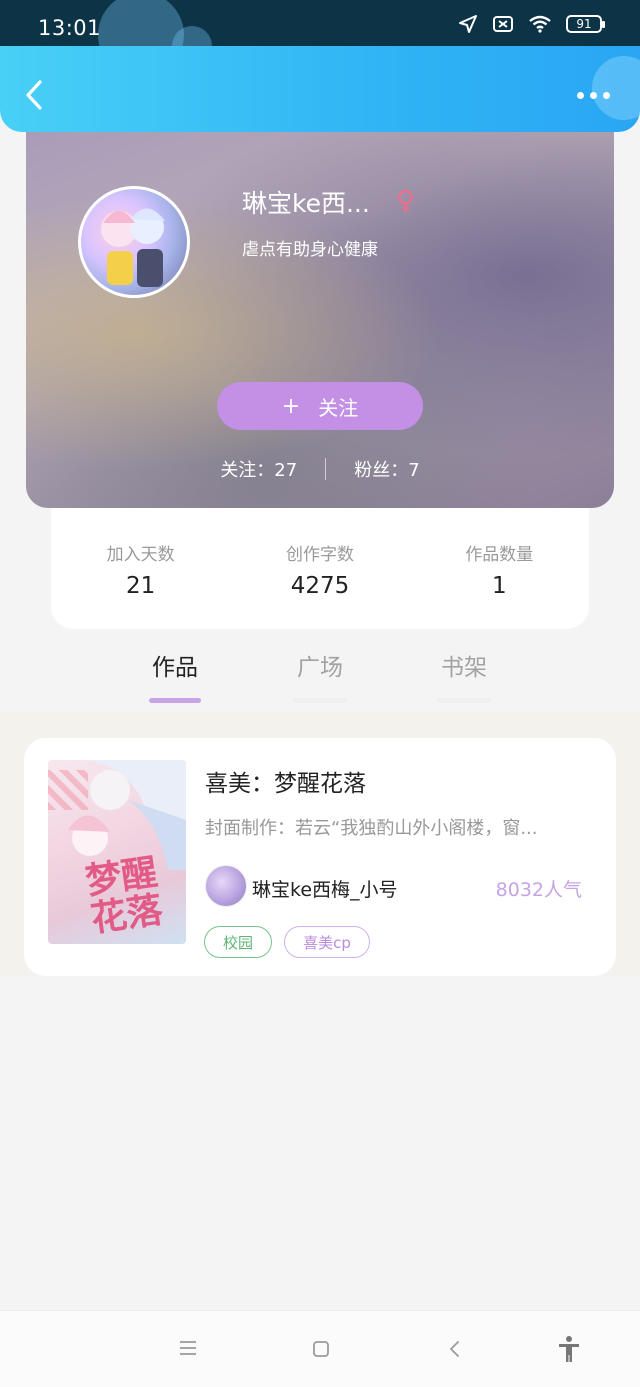 This screenshot has height=1387, width=640. I want to click on stat-join-days: 加入天数 21, so click(140, 564).